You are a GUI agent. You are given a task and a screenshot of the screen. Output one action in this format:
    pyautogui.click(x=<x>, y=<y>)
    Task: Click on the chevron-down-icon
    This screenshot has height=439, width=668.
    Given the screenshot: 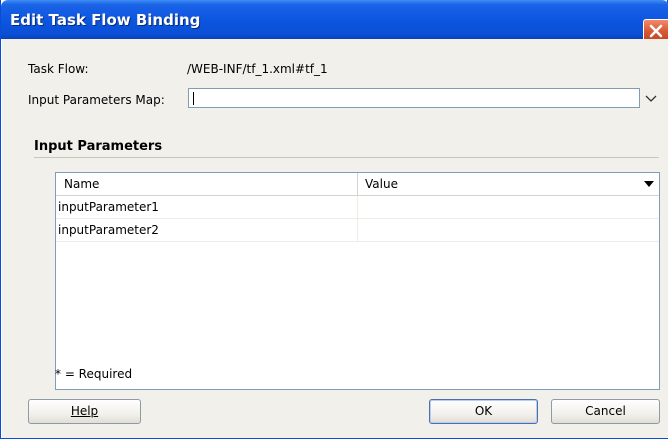 What is the action you would take?
    pyautogui.click(x=651, y=99)
    